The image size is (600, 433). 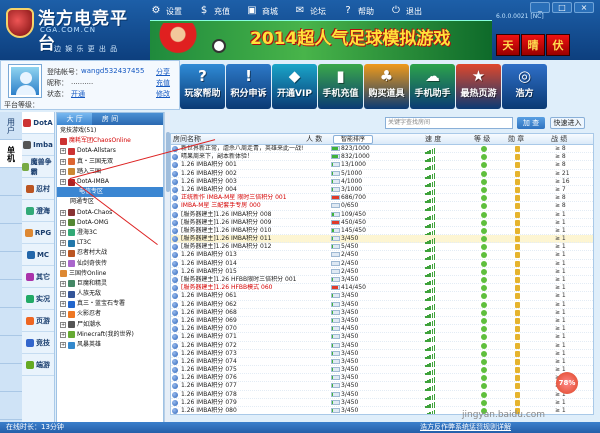 What do you see at coordinates (382, 289) in the screenshot?
I see `table-row: [服务器建主]1.26 HFBB模式 060 414/450 ≥ 1` at bounding box center [382, 289].